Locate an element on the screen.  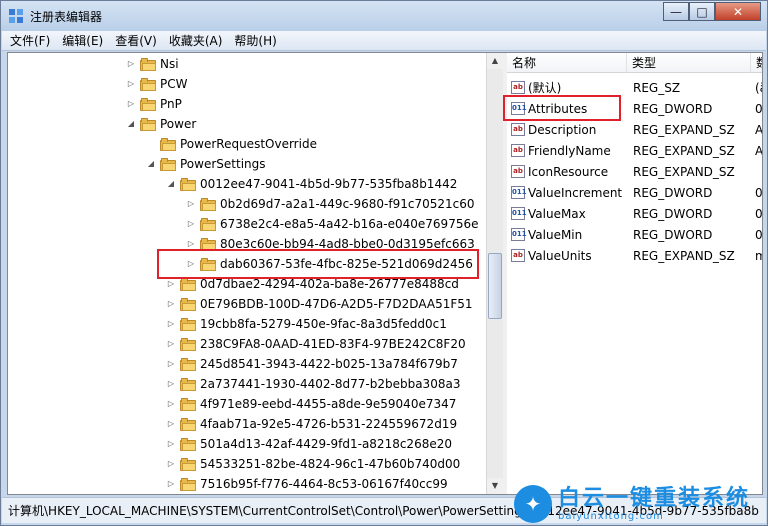
tree-item: ▷ Nsi is located at coordinates (152, 64).